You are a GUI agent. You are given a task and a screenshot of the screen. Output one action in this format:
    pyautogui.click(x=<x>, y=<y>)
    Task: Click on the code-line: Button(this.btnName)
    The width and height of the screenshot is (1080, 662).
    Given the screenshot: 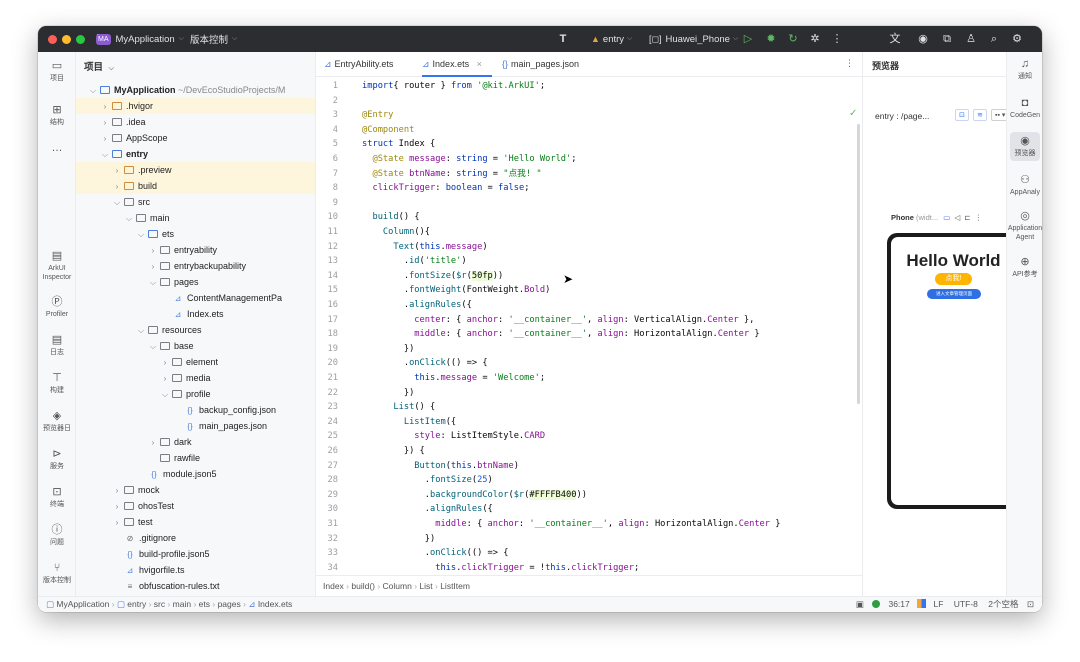 What is the action you would take?
    pyautogui.click(x=440, y=466)
    